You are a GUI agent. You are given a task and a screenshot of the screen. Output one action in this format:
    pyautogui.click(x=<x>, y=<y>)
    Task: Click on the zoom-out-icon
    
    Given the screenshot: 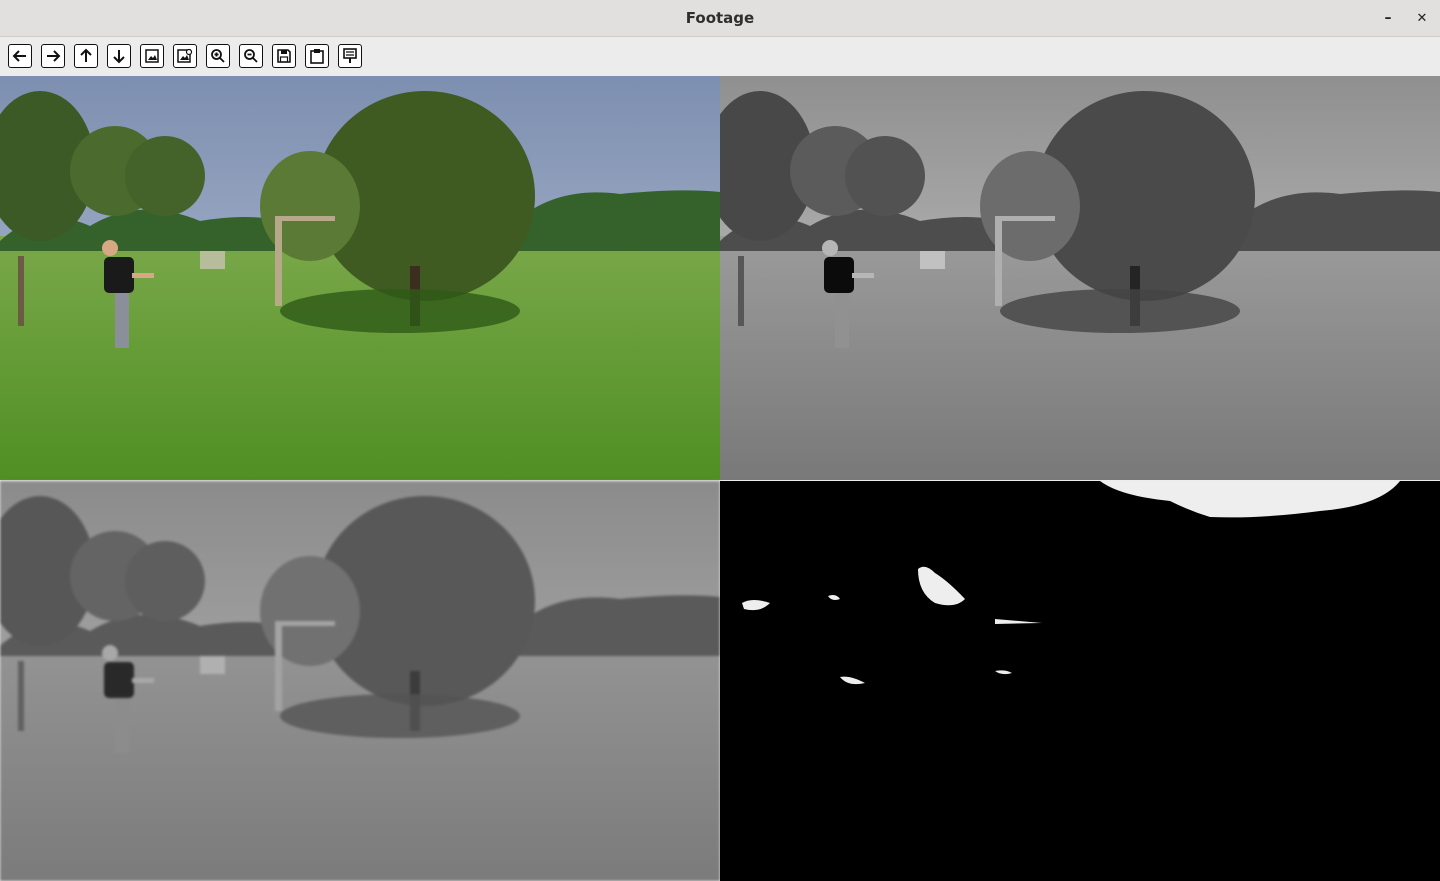 What is the action you would take?
    pyautogui.click(x=251, y=56)
    